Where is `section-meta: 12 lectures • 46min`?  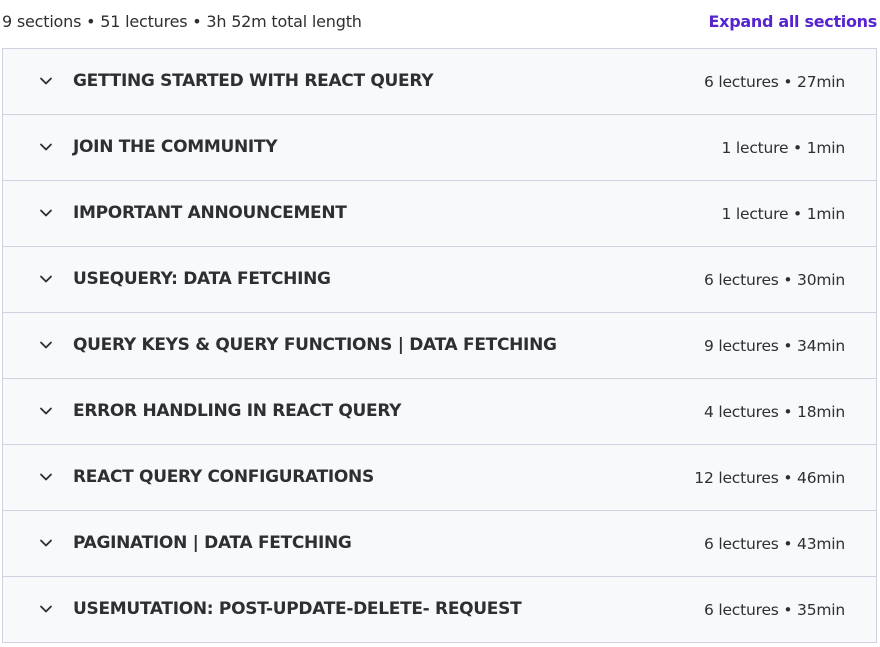
section-meta: 12 lectures • 46min is located at coordinates (769, 478).